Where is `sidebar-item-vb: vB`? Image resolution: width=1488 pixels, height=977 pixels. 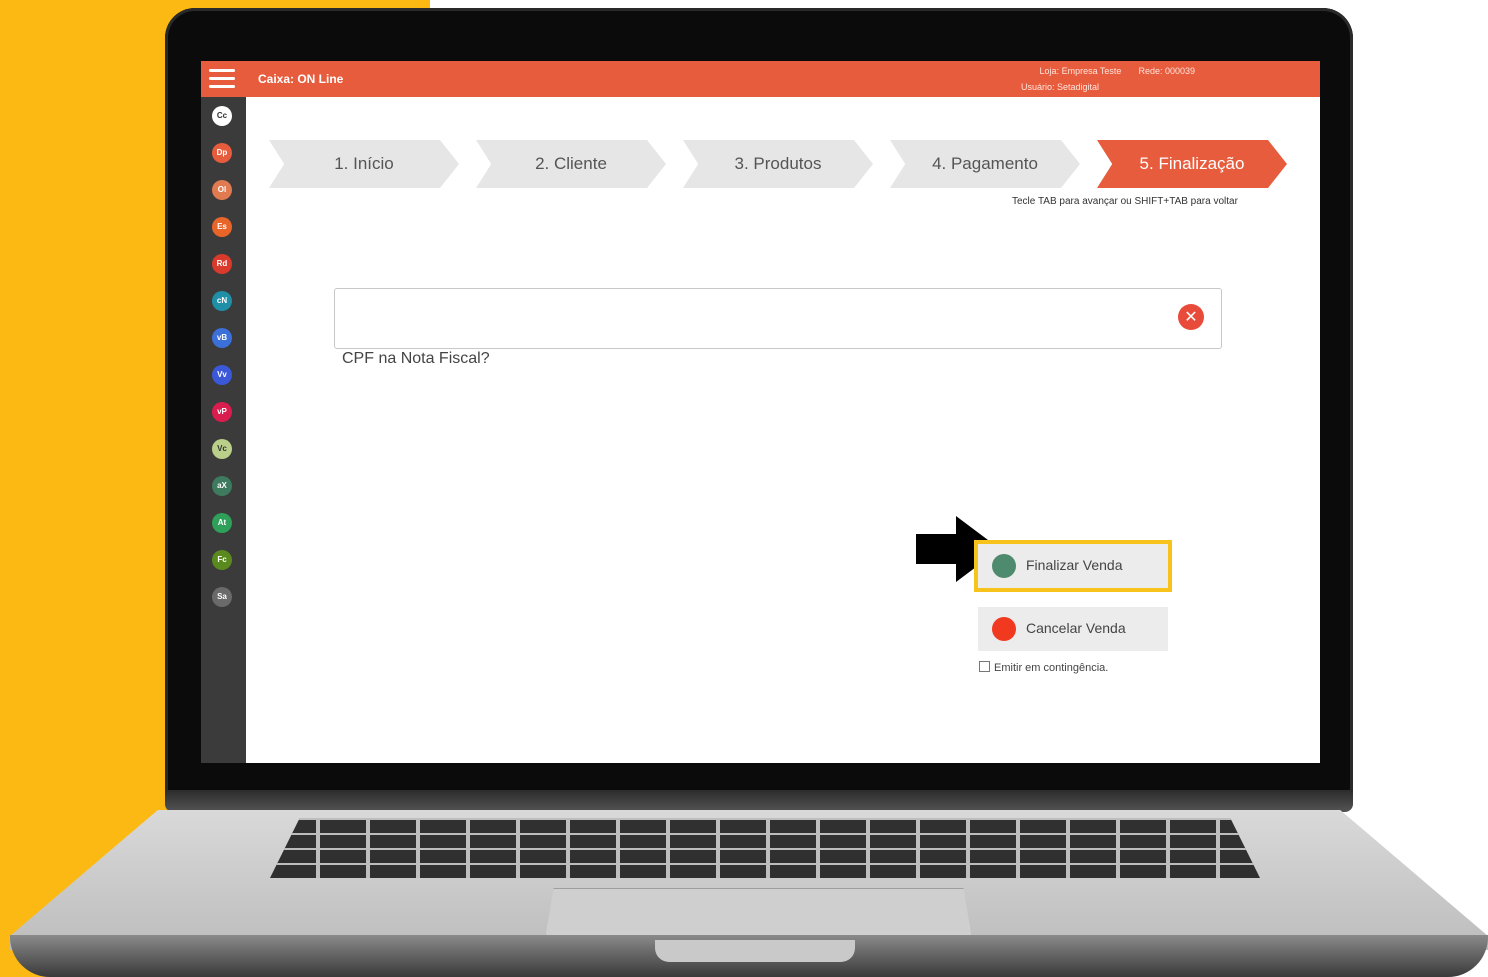 sidebar-item-vb: vB is located at coordinates (222, 338).